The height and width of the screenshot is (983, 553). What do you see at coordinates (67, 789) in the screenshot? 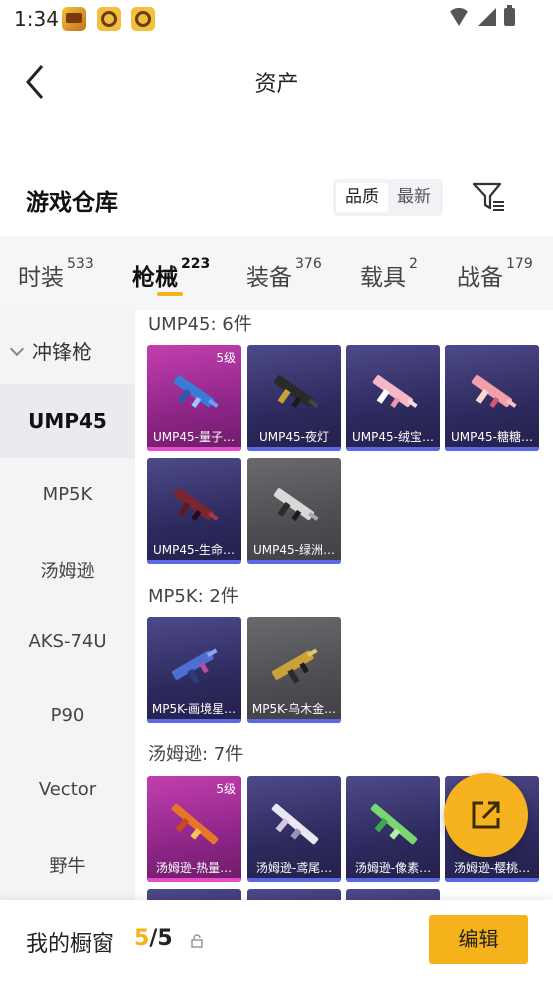
I see `category-item-vector: Vector` at bounding box center [67, 789].